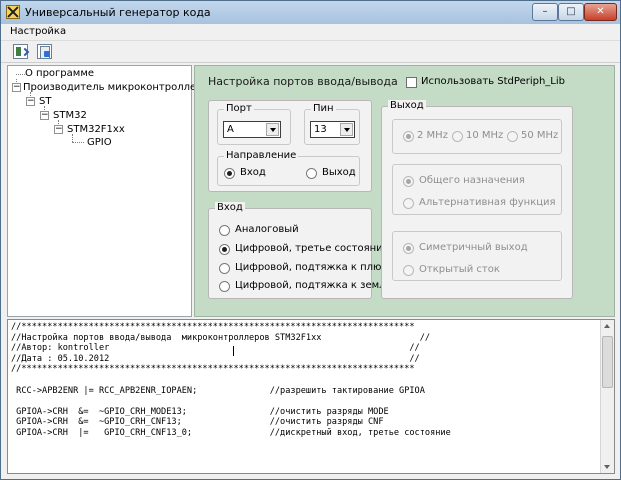  Describe the element at coordinates (290, 146) in the screenshot. I see `port-pin-group: Порт A Пин 13 Направление Вход Выход` at that location.